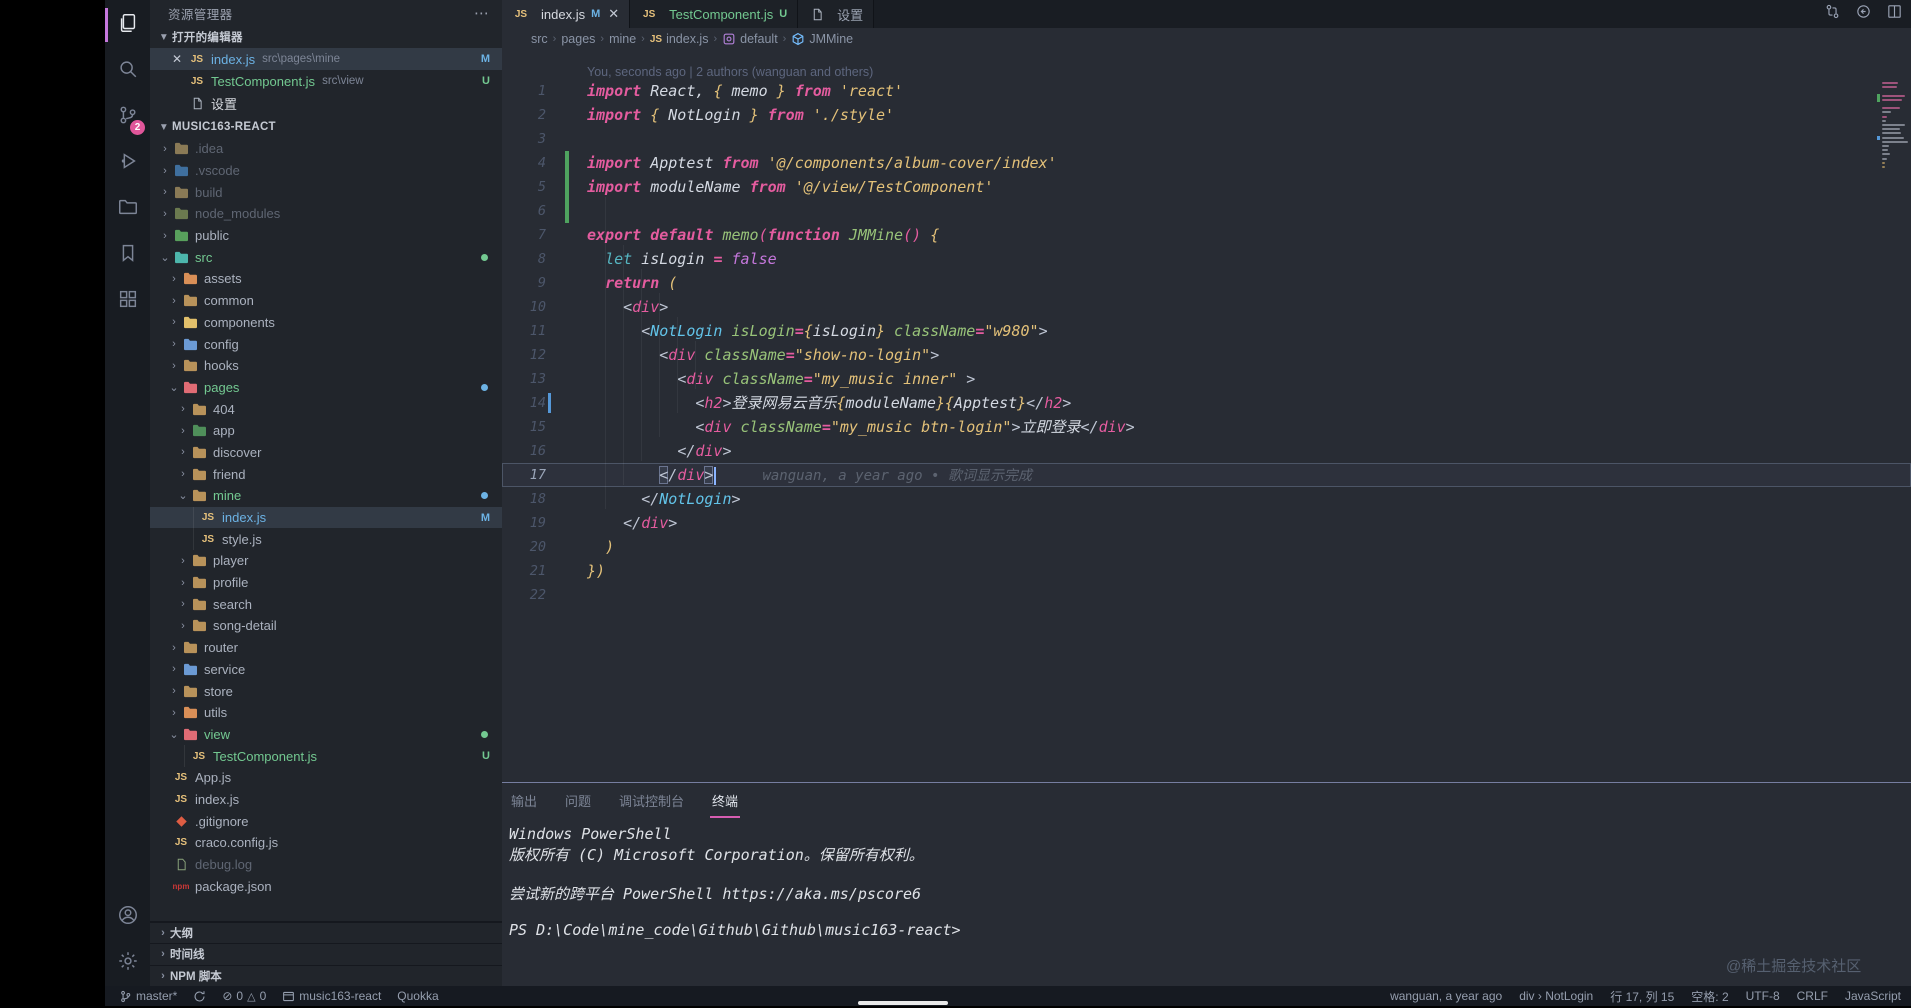 The height and width of the screenshot is (1008, 1911). Describe the element at coordinates (326, 301) in the screenshot. I see `tree-item-common: › common` at that location.